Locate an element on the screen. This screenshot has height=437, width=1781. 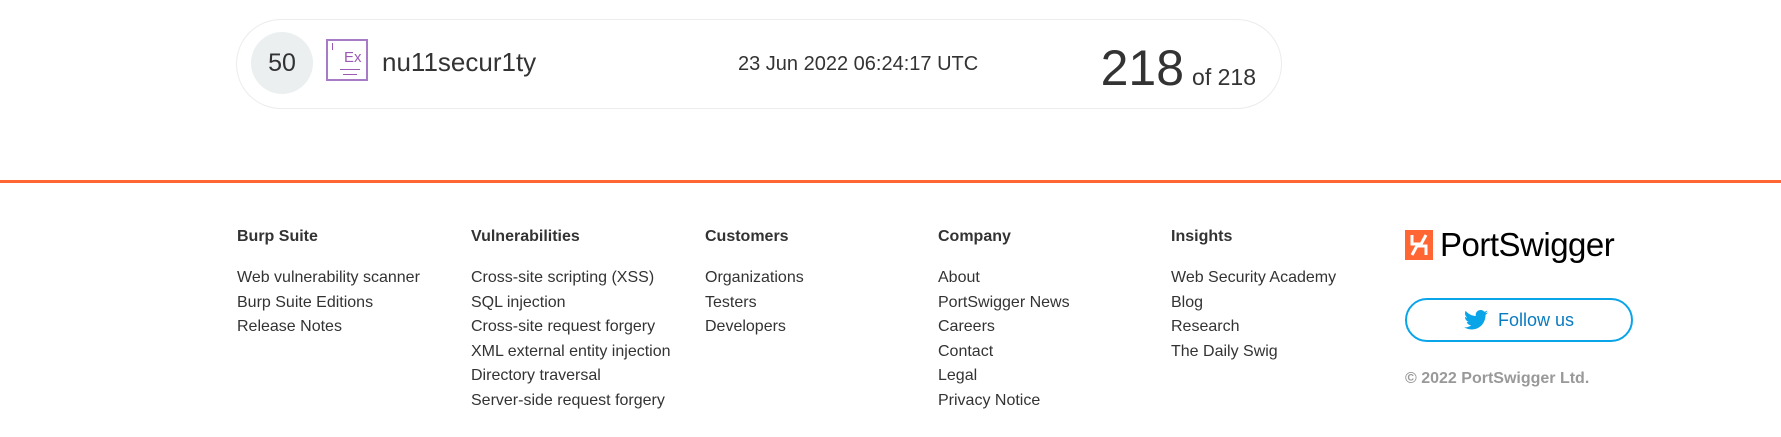
footer-heading: Vulnerabilities is located at coordinates (525, 236).